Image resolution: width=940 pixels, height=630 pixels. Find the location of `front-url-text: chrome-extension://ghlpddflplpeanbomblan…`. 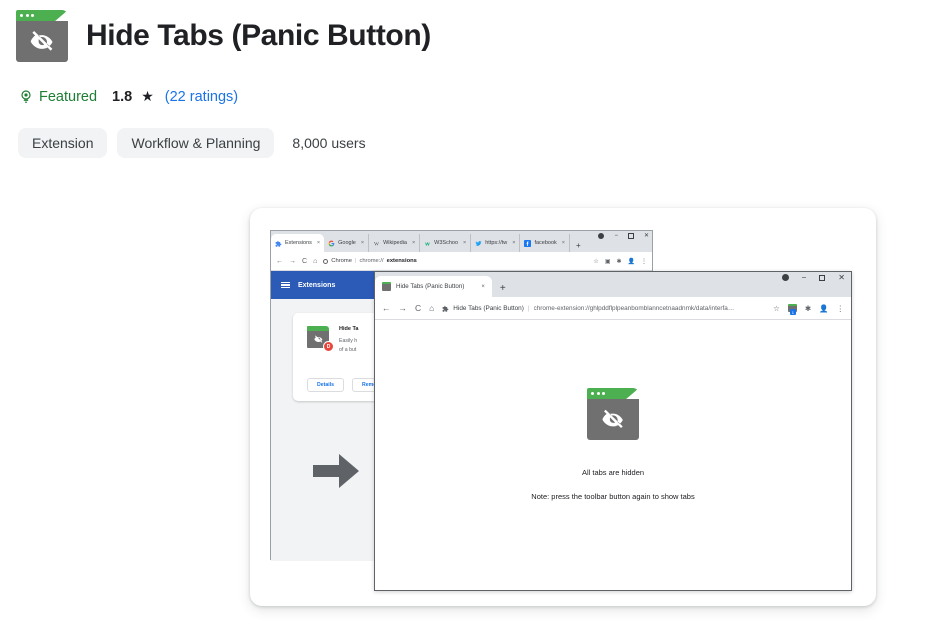

front-url-text: chrome-extension://ghlpddflplpeanbomblan… is located at coordinates (634, 308).